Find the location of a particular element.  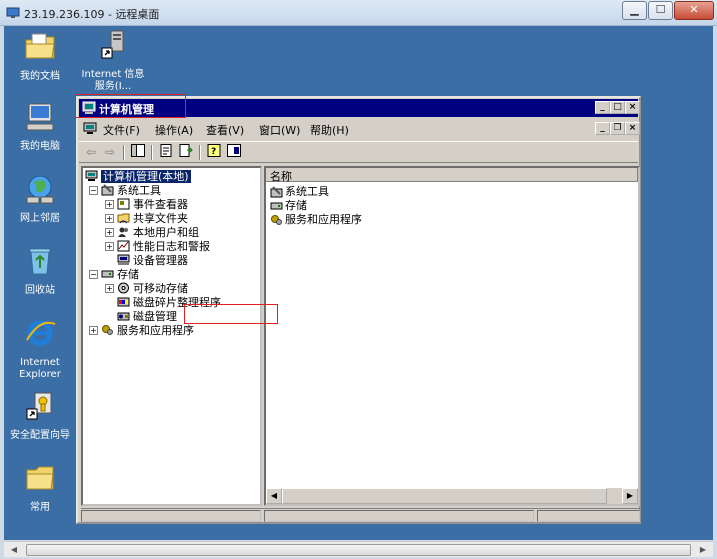

rdp-maximize-button: ☐ is located at coordinates (660, 10).